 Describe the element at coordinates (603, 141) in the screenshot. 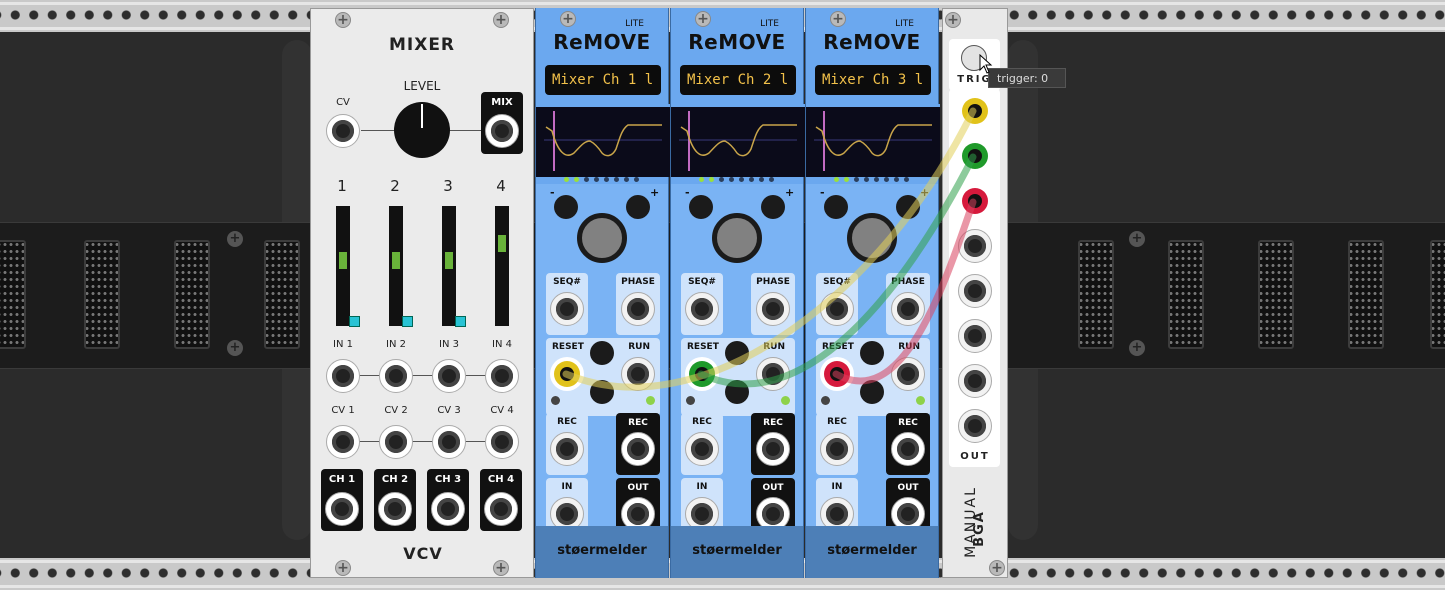

I see `automation-curve` at that location.